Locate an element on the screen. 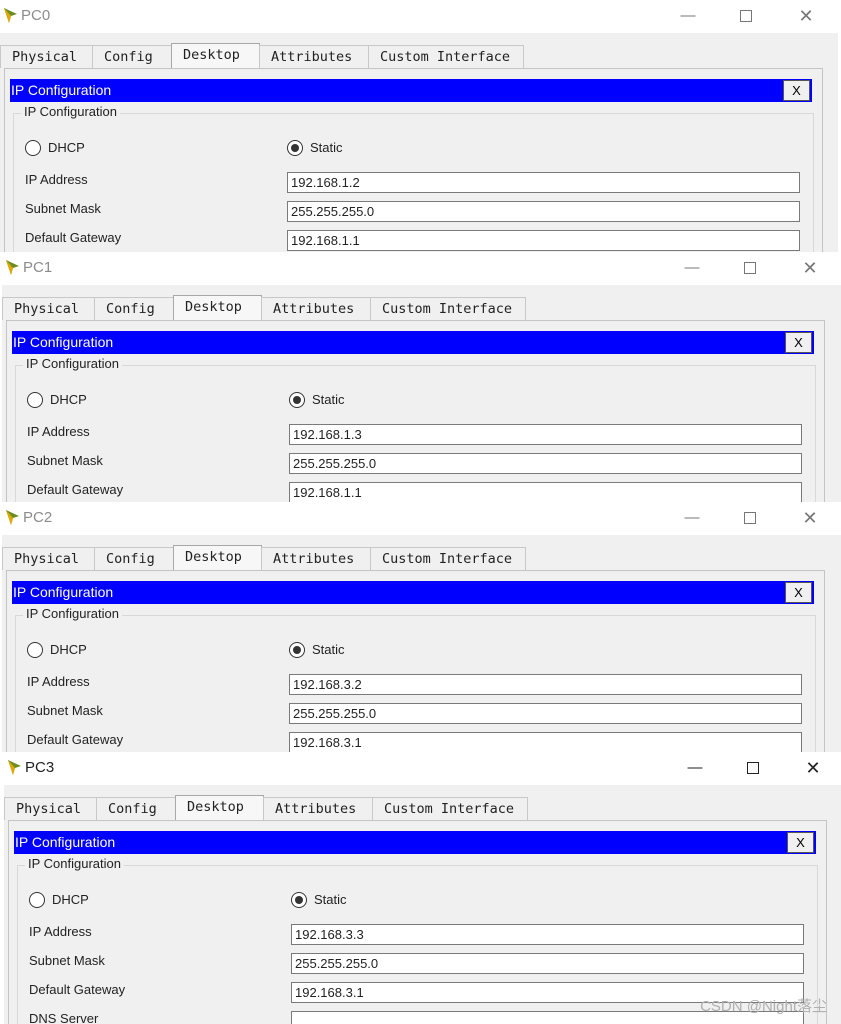  ip-address-field: 192.168.1.2 is located at coordinates (543, 182).